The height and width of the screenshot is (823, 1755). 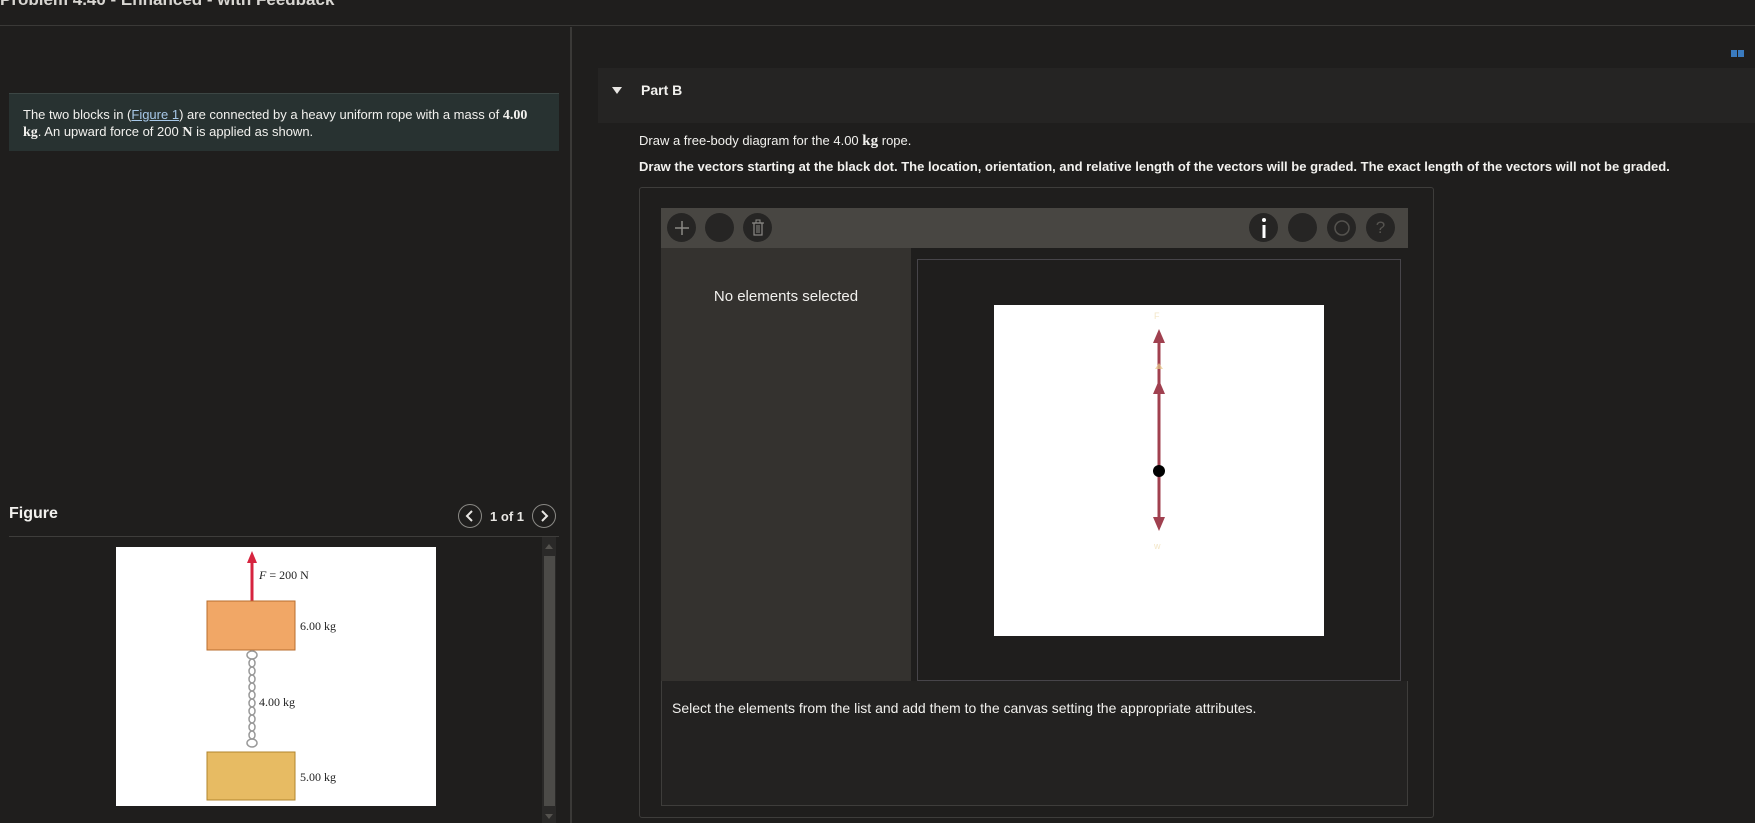 What do you see at coordinates (1159, 336) in the screenshot?
I see `upward-vector-1-head` at bounding box center [1159, 336].